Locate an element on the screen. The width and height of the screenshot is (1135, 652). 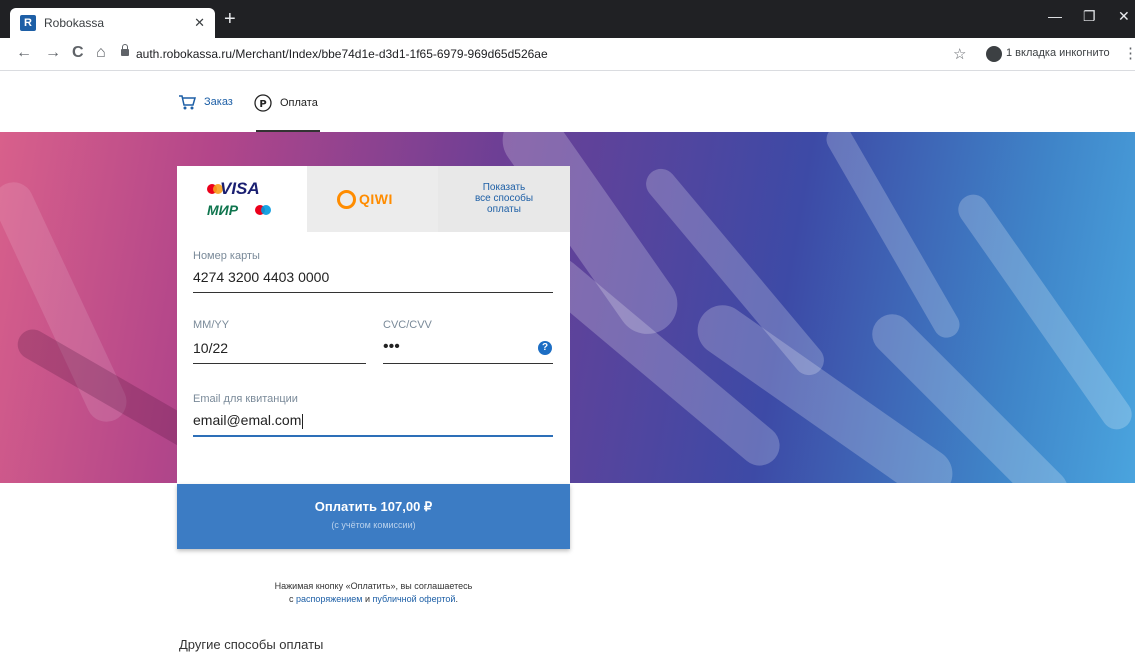
email-input-value: email@emal.com is located at coordinates (247, 420).